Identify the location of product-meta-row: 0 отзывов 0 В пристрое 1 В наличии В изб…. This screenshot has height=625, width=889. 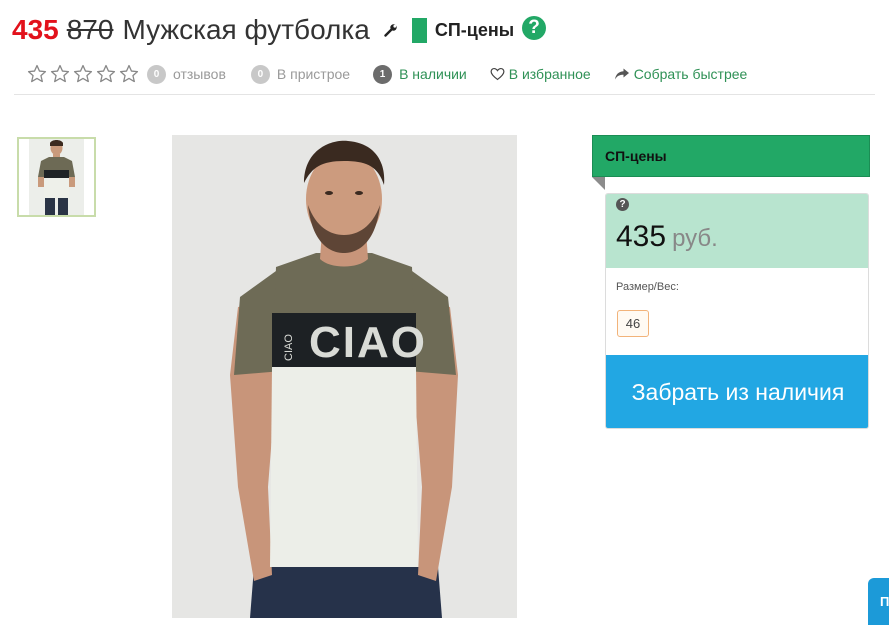
(386, 74).